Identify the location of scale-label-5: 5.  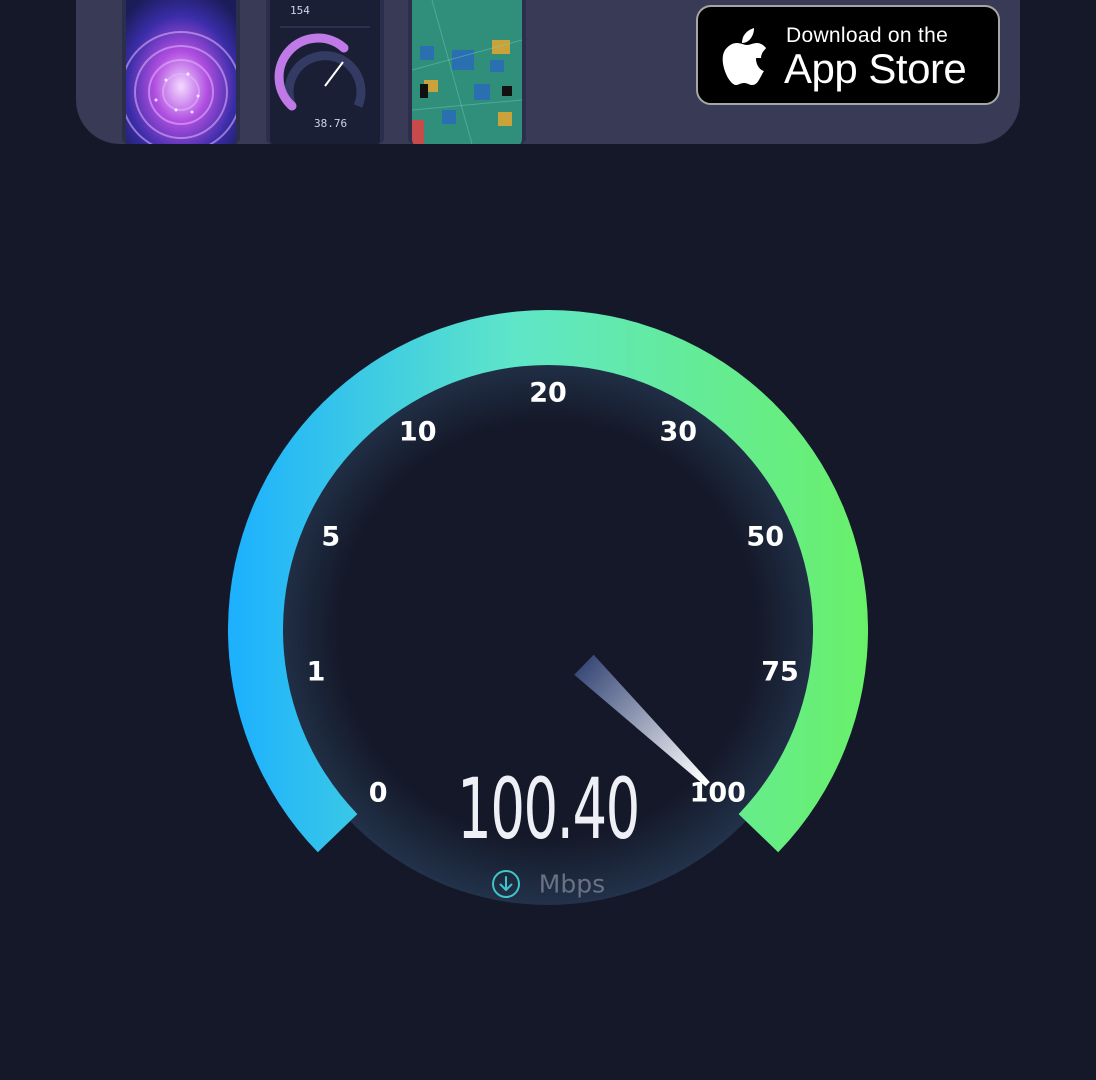
(330, 536).